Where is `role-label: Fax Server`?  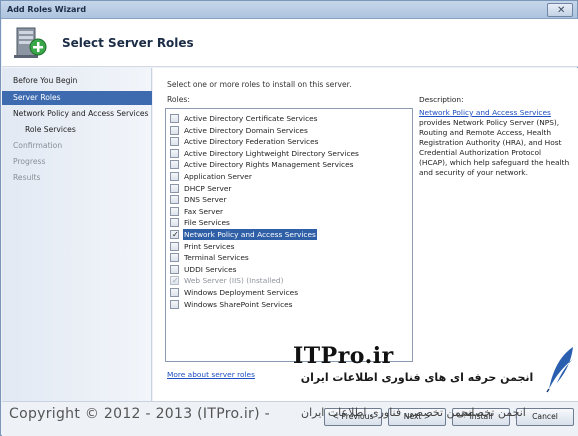 role-label: Fax Server is located at coordinates (204, 211).